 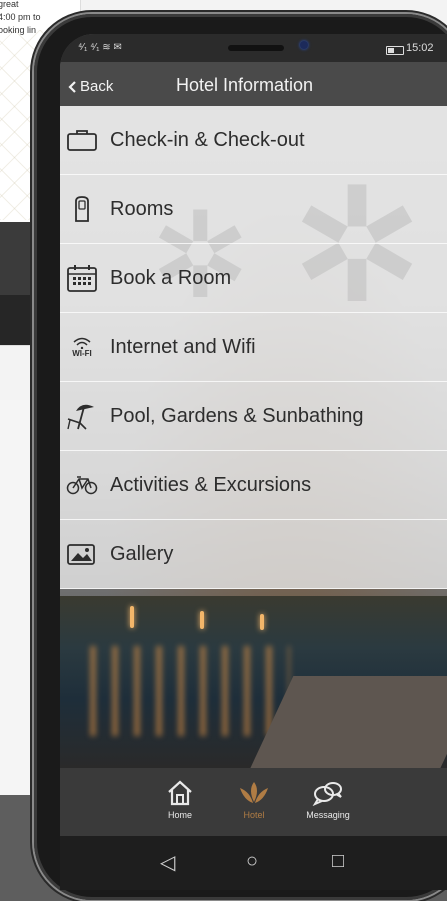 I want to click on menu-item-check-in: Check-in & Check-out, so click(x=253, y=140).